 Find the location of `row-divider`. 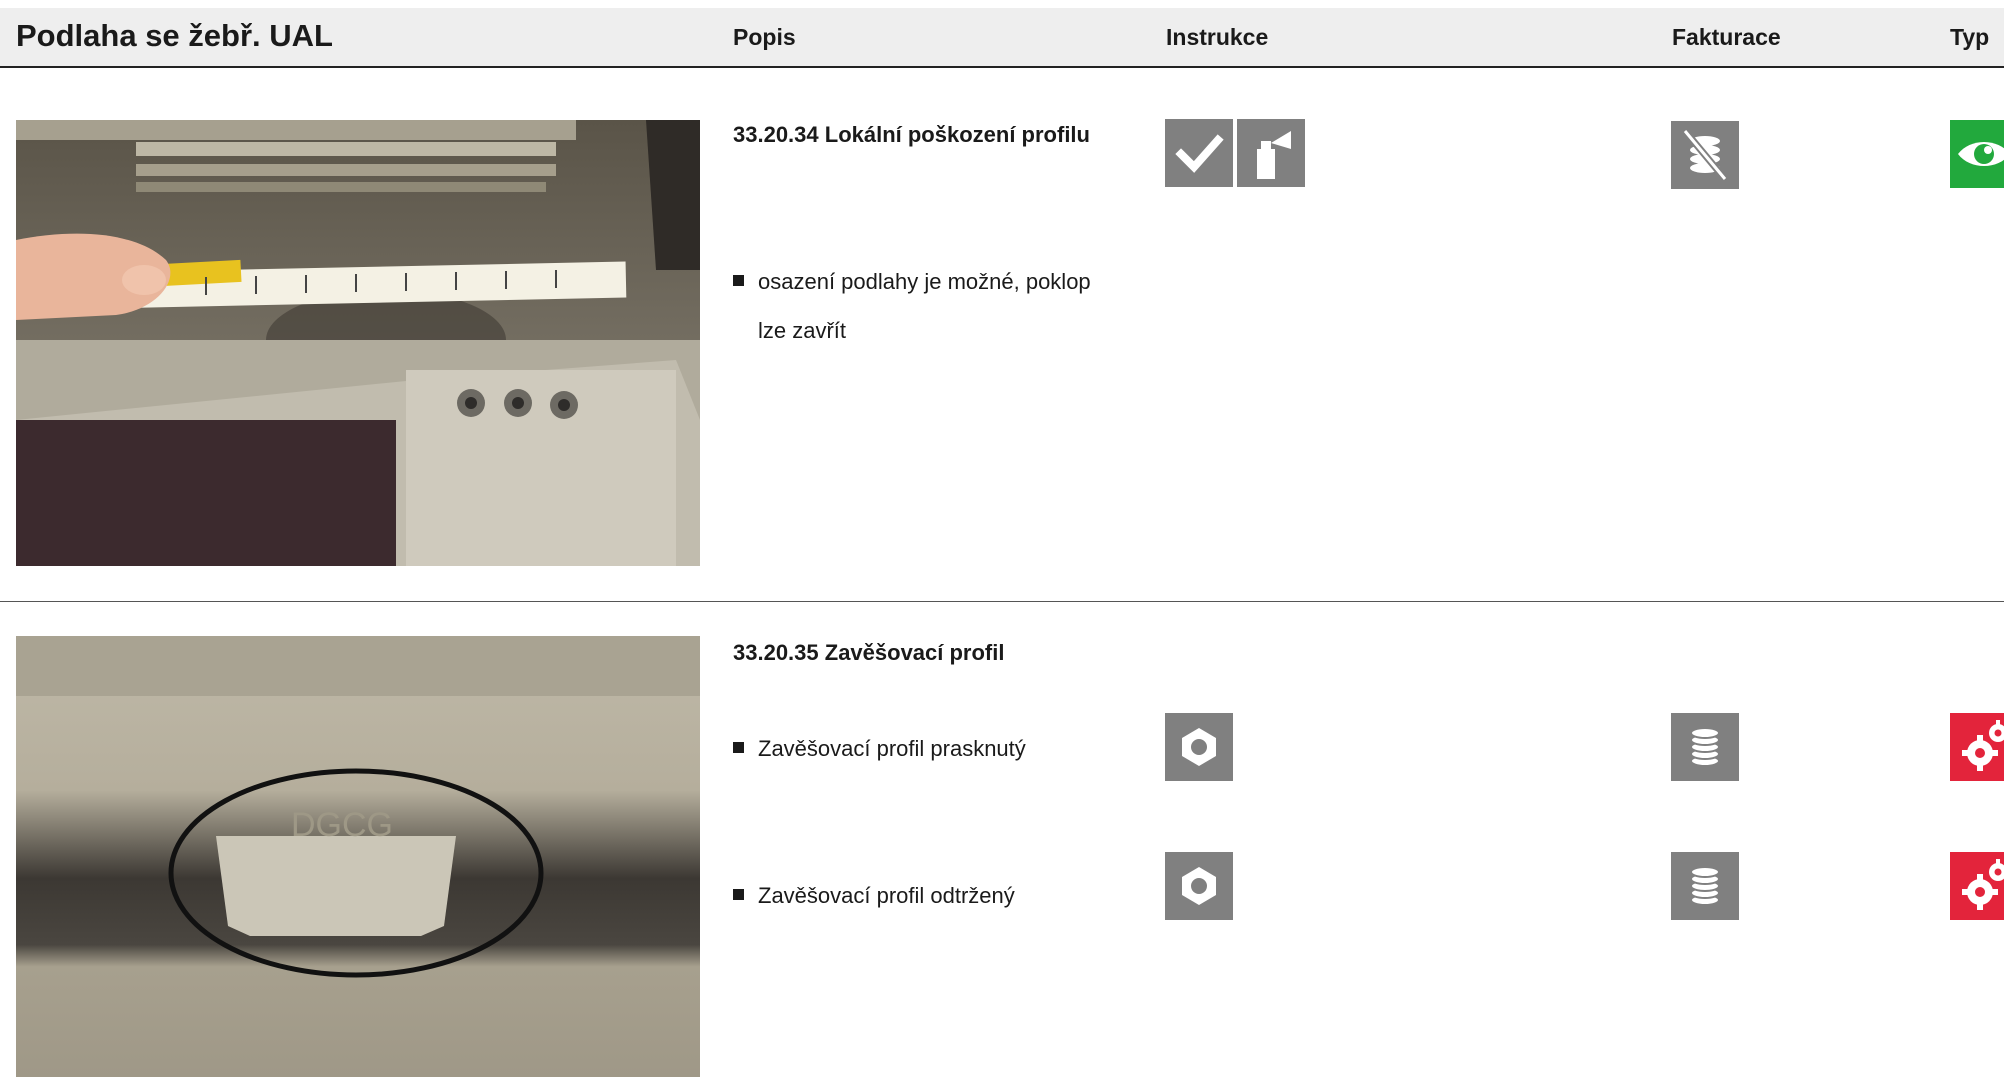

row-divider is located at coordinates (1002, 601).